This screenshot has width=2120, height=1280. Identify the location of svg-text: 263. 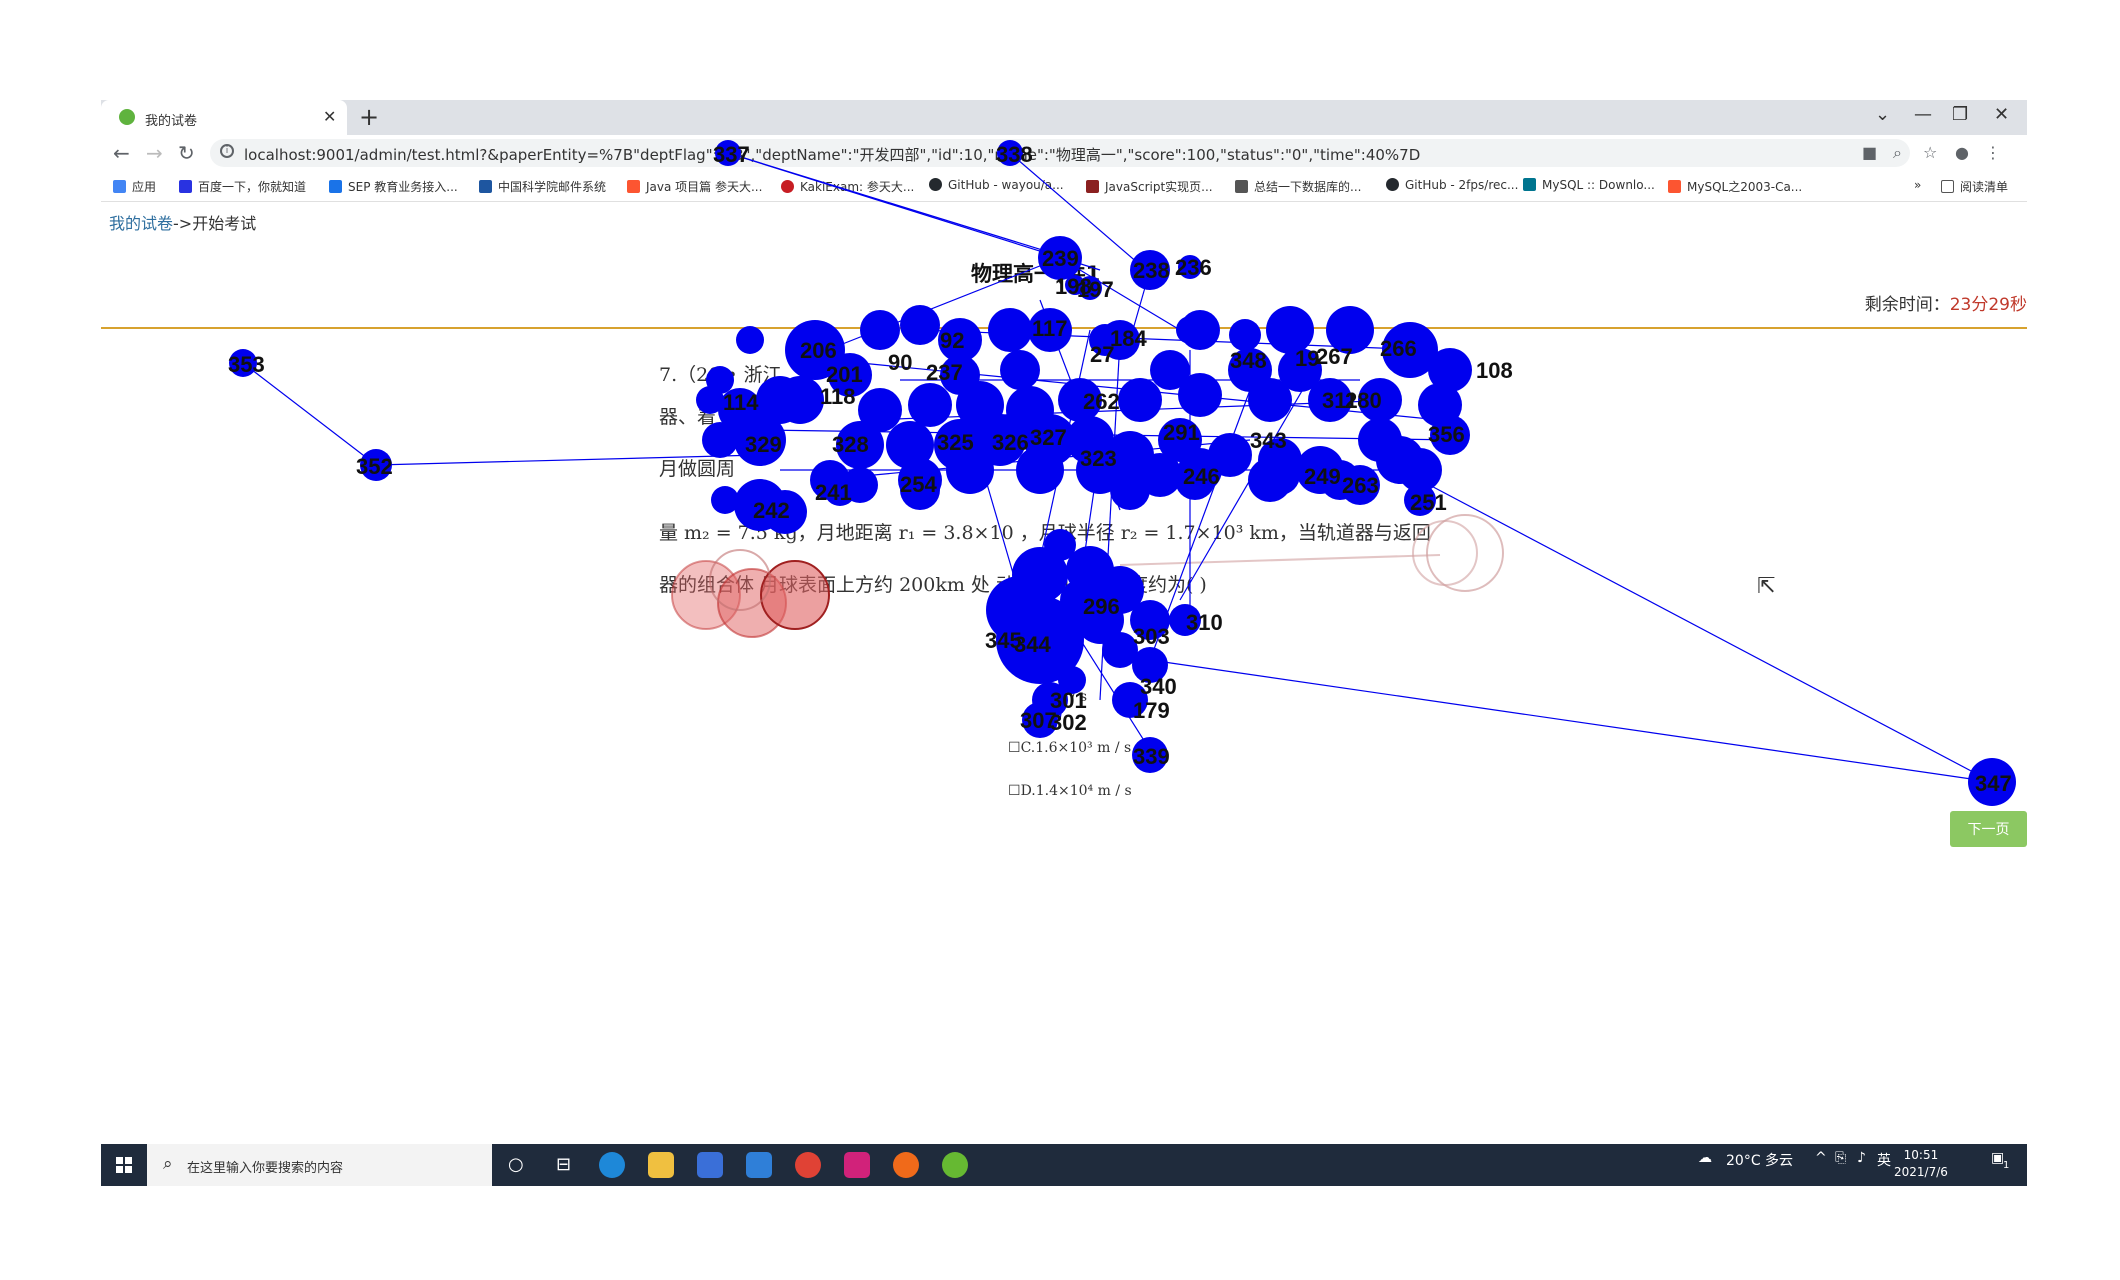
(1360, 485).